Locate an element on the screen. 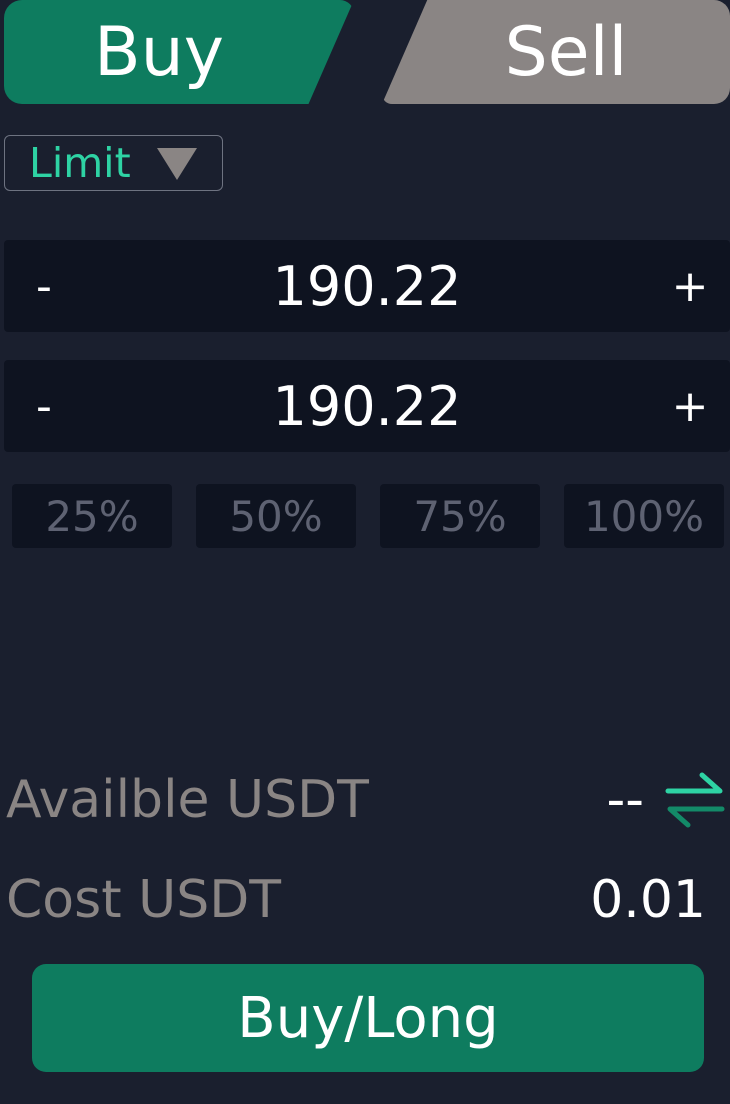  tab-buy-label: Buy is located at coordinates (159, 52).